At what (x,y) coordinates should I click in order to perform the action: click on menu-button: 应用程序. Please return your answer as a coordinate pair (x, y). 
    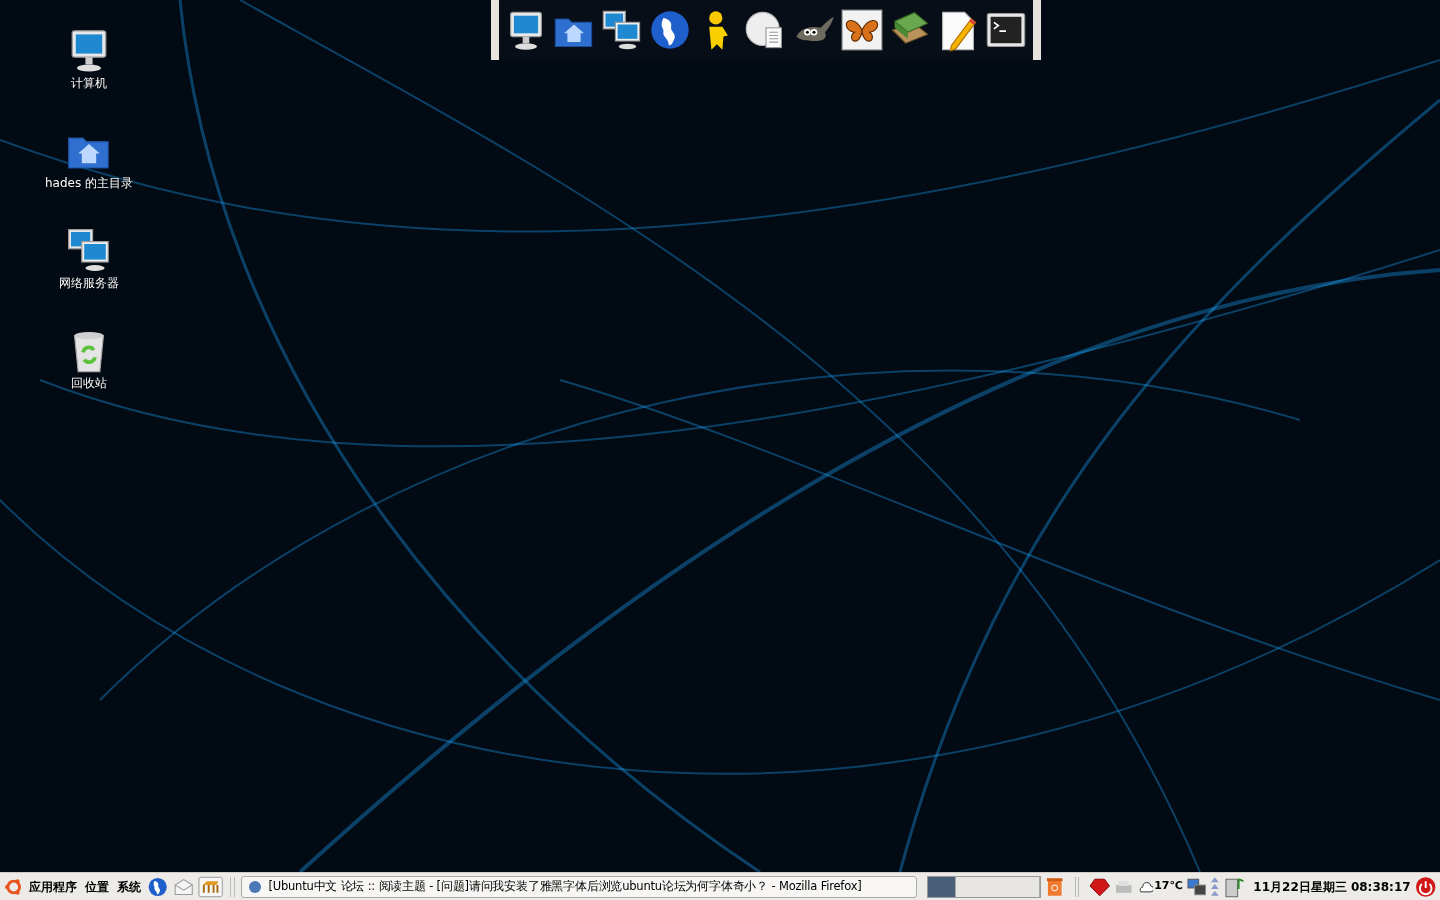
    Looking at the image, I should click on (53, 886).